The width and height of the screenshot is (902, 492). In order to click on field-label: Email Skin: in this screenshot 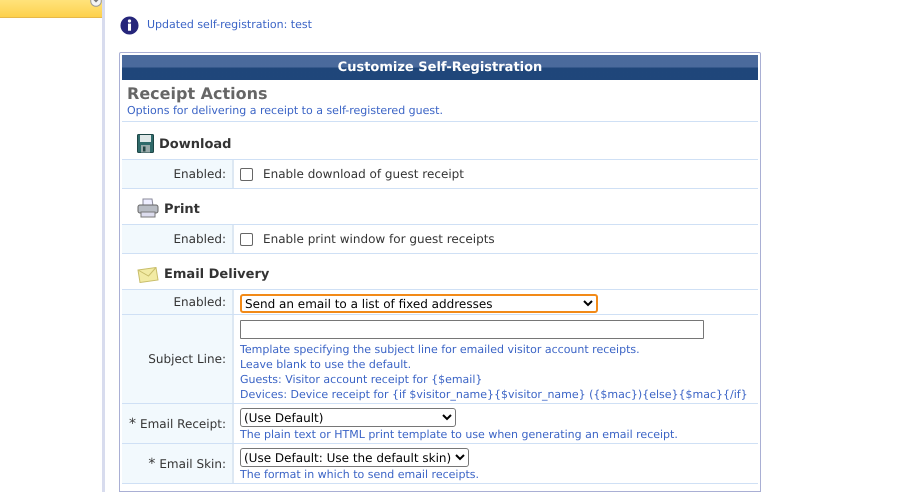, I will do `click(192, 464)`.